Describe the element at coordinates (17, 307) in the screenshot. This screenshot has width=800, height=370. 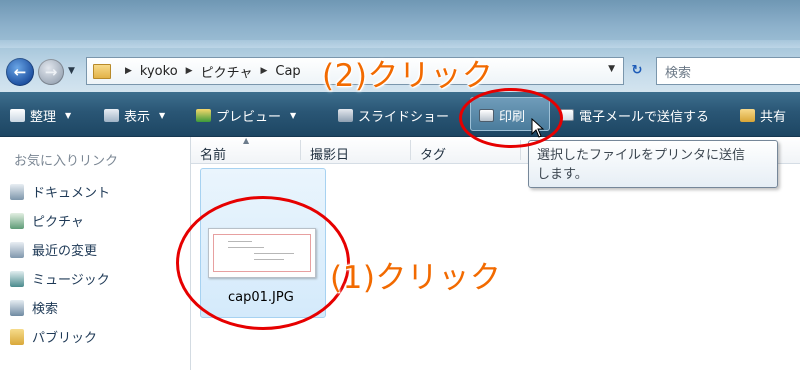
I see `search-folder-icon` at that location.